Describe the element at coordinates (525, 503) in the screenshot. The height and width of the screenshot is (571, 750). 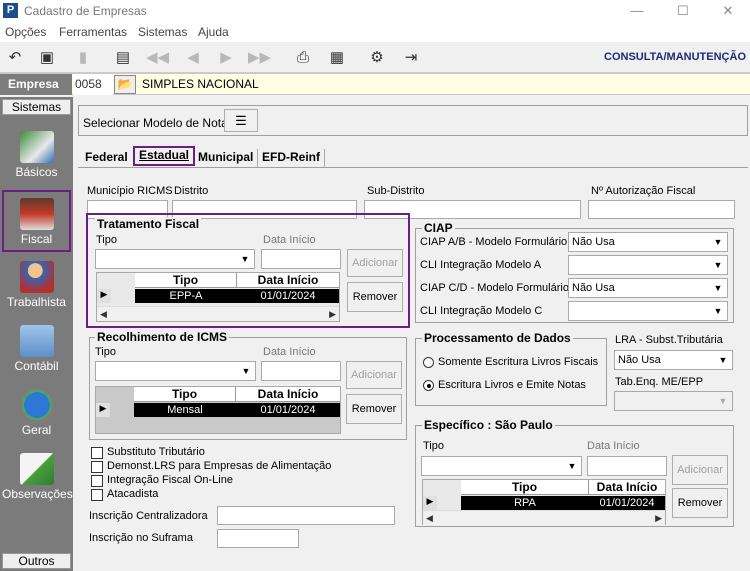
I see `table-row-tipo: RPA` at that location.